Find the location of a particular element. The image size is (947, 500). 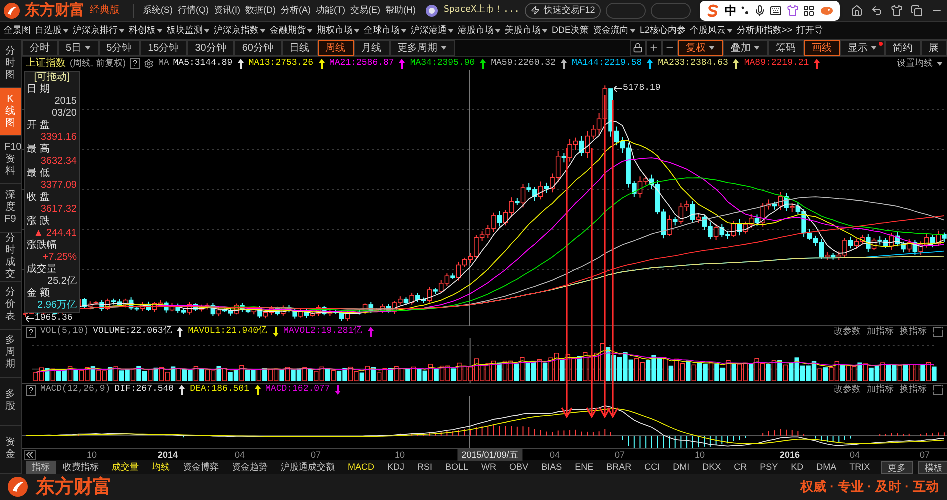

toolbar-button: 复权 is located at coordinates (700, 48).